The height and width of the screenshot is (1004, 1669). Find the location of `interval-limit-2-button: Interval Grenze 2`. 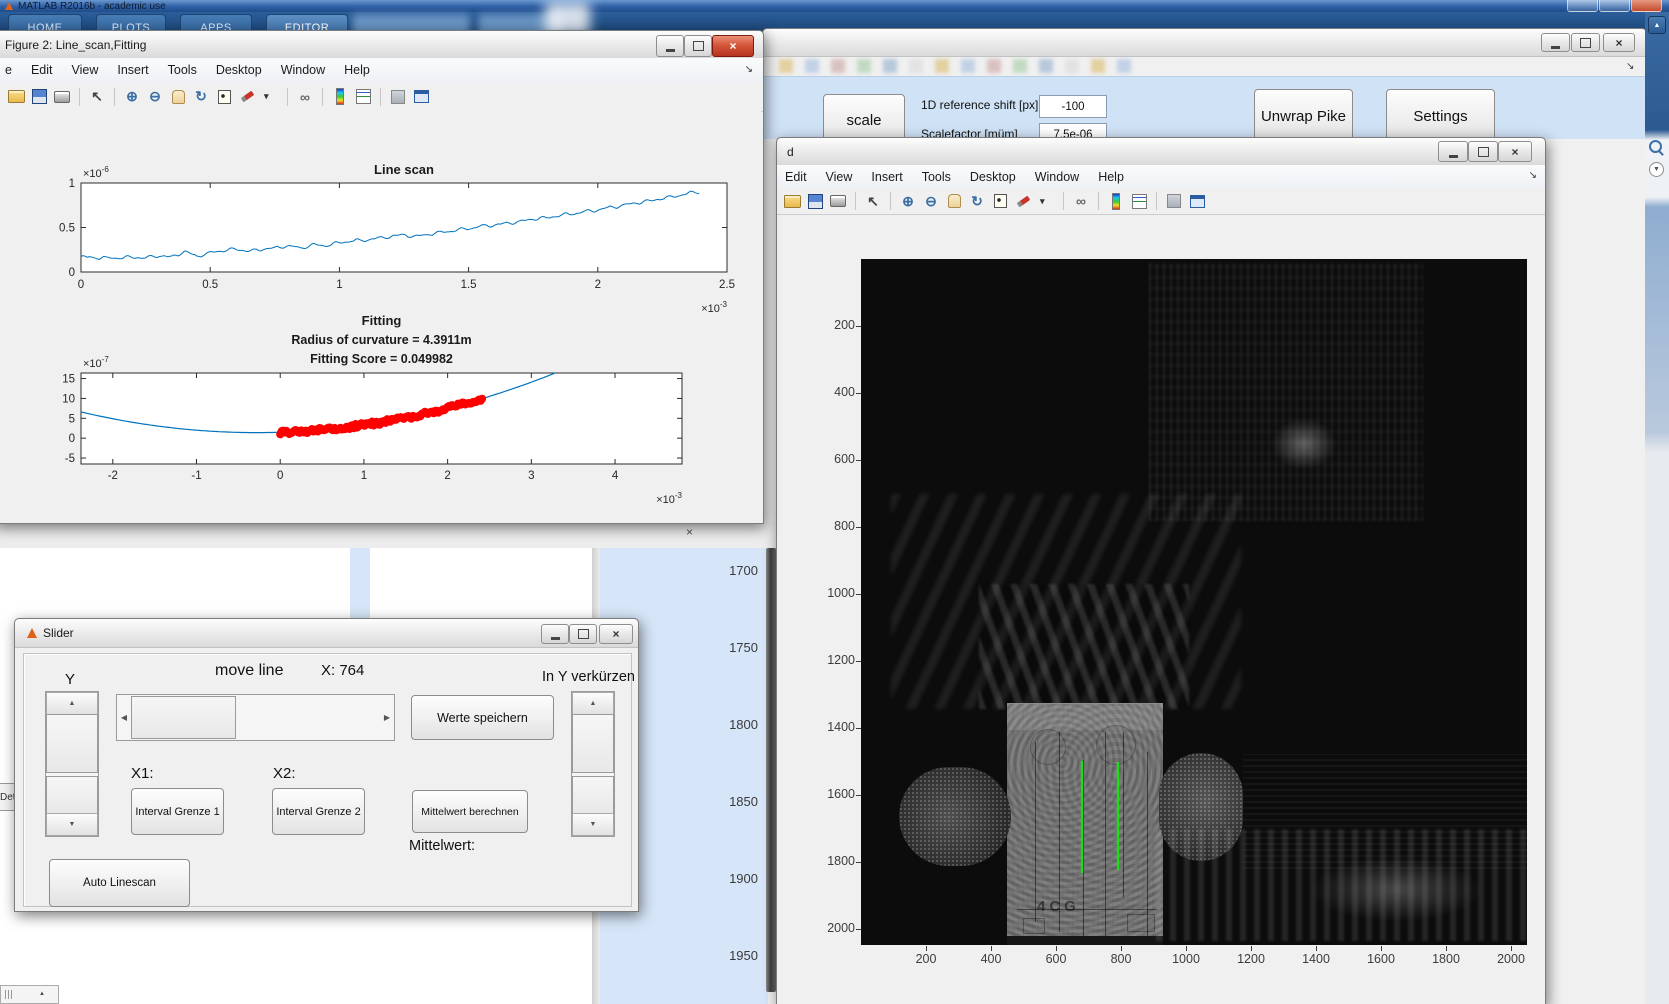

interval-limit-2-button: Interval Grenze 2 is located at coordinates (318, 811).